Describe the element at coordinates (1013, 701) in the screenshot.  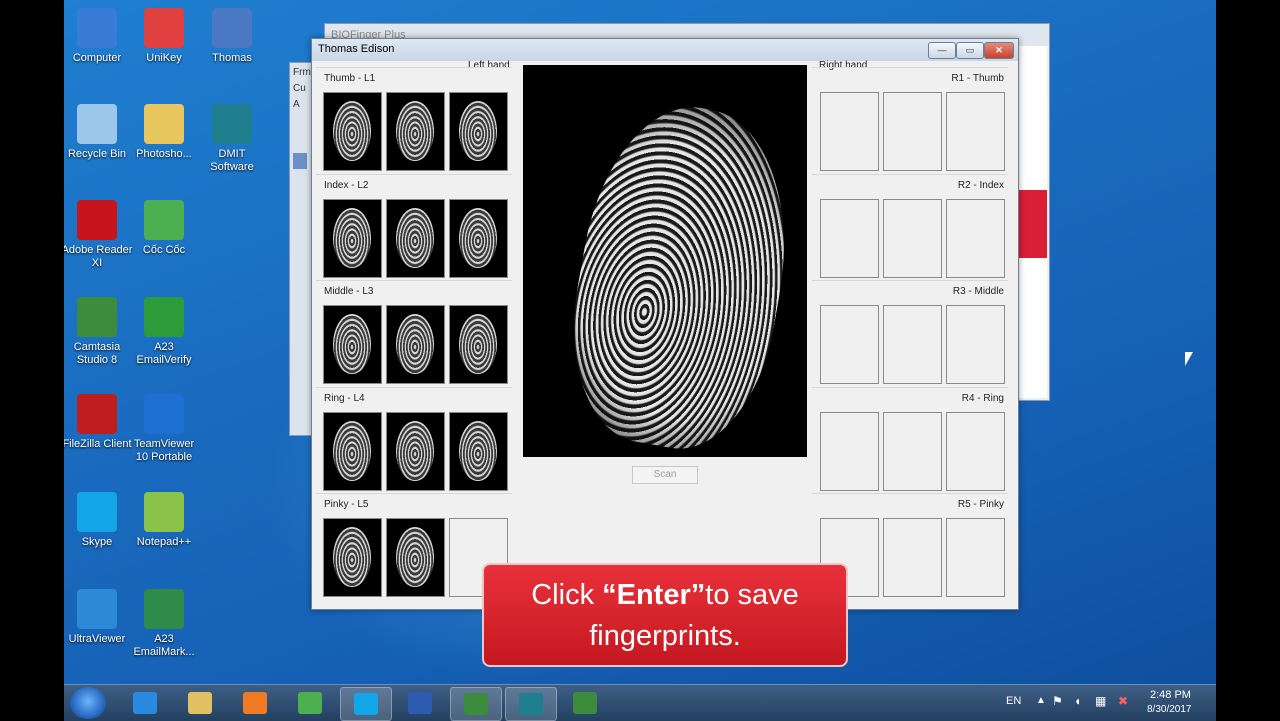
I see `language-indicator: EN` at that location.